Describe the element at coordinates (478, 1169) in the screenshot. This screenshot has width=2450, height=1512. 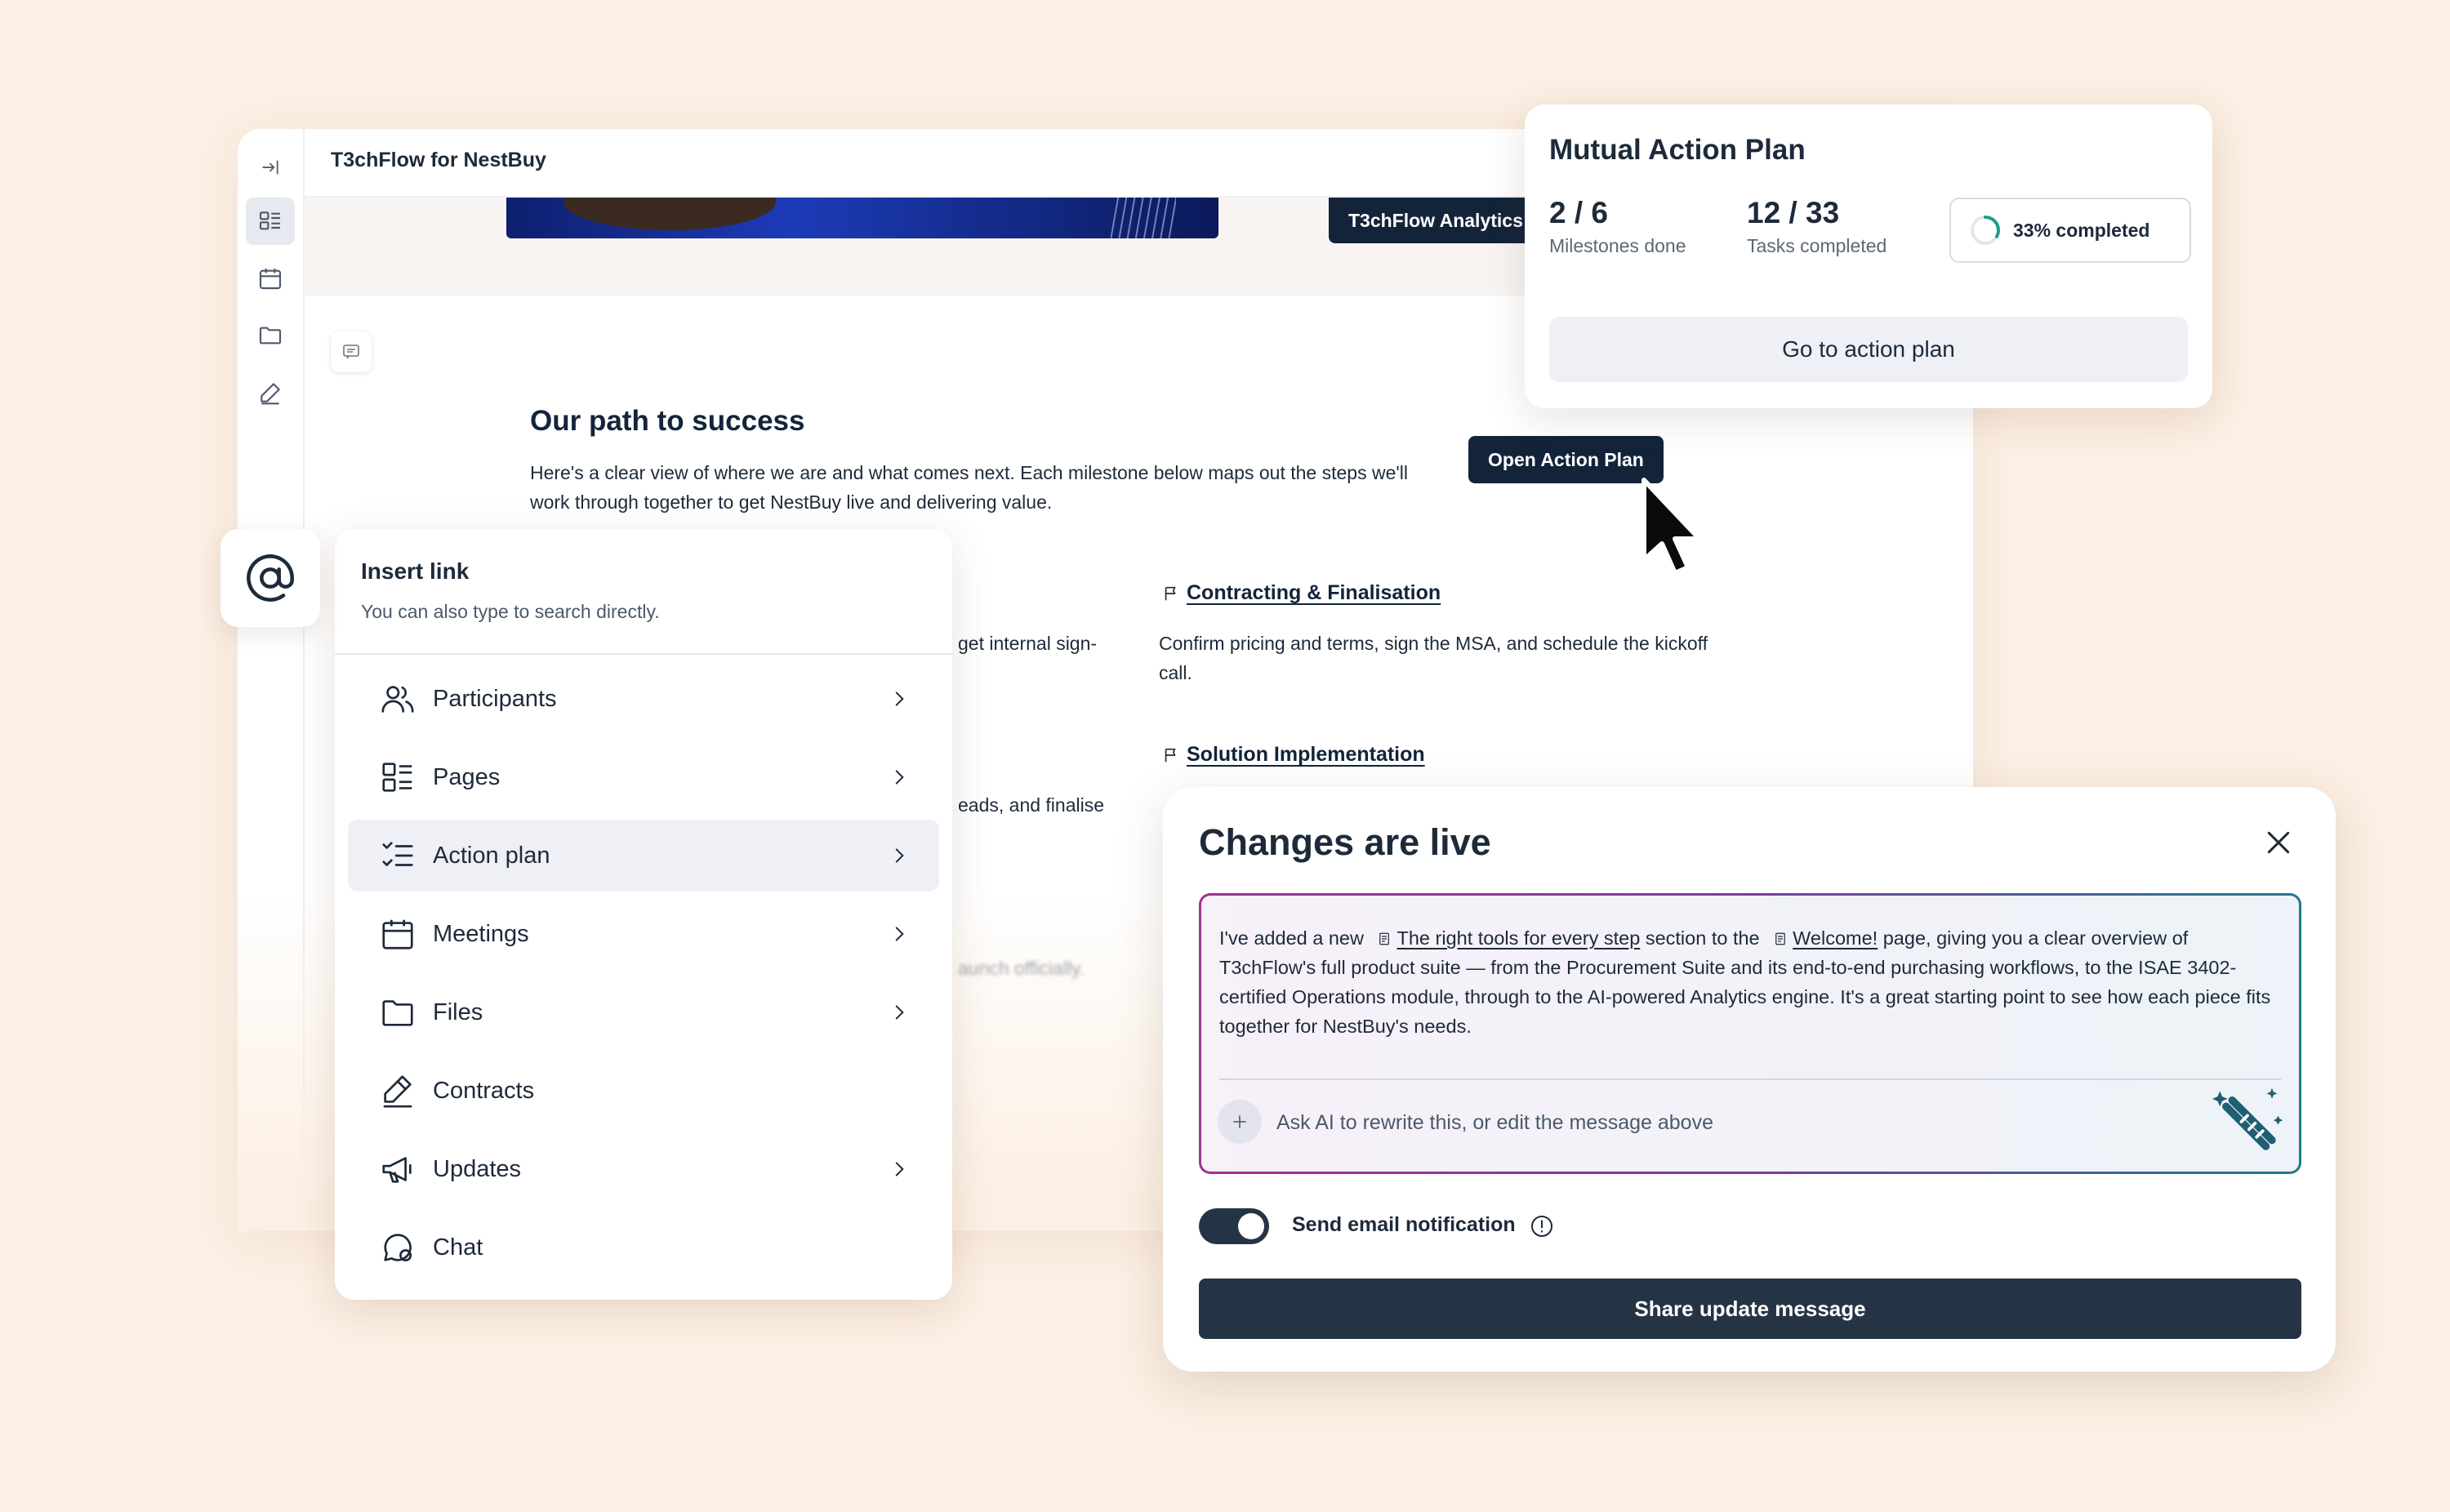
I see `menu-item-label: Updates` at that location.